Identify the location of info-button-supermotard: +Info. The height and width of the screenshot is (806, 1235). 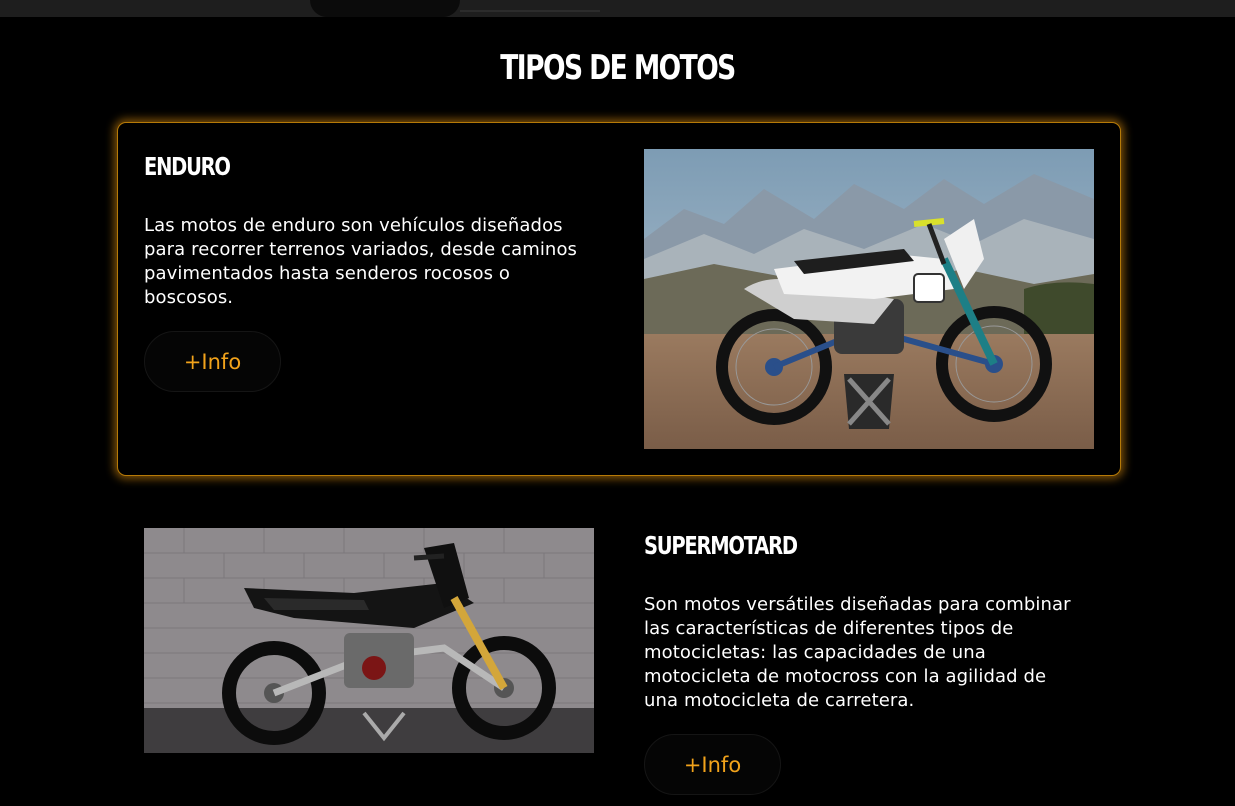
(712, 764).